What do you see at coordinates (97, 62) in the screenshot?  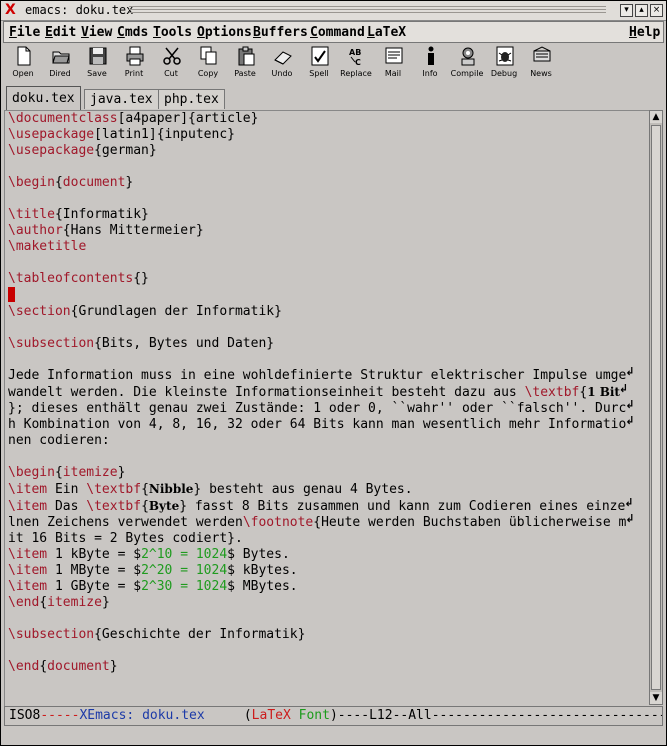 I see `toolbar-save-button: Save` at bounding box center [97, 62].